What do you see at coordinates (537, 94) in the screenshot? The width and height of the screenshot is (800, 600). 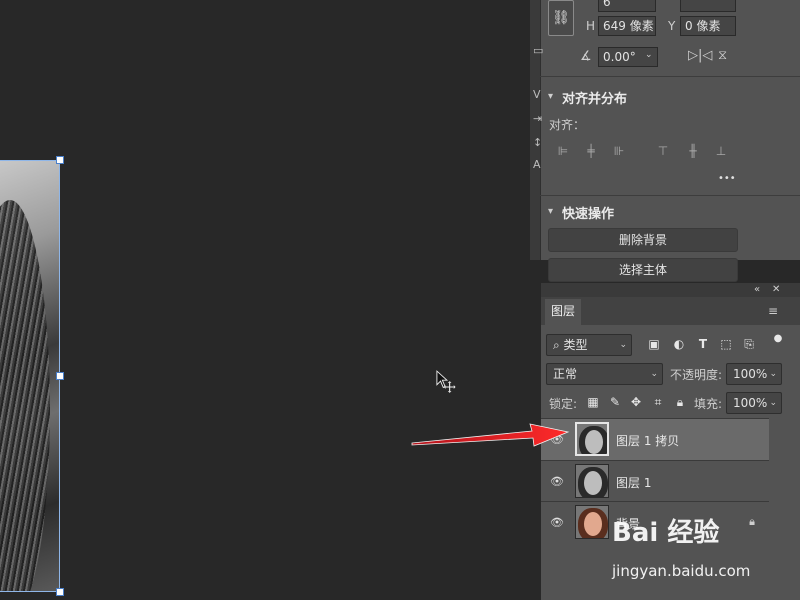 I see `strip-tool-icon: V` at bounding box center [537, 94].